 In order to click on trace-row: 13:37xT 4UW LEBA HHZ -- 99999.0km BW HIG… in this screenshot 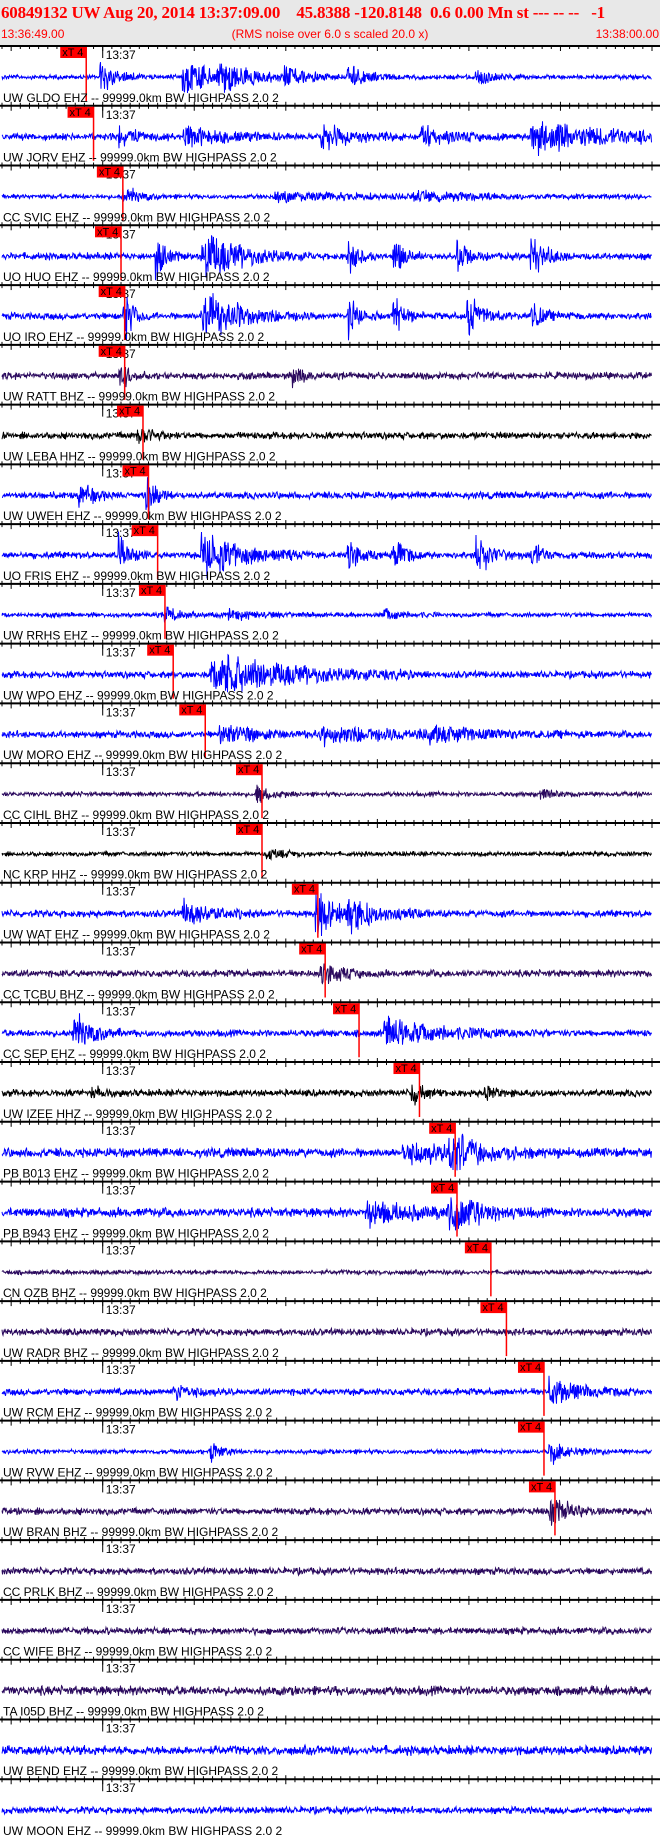, I will do `click(330, 431)`.